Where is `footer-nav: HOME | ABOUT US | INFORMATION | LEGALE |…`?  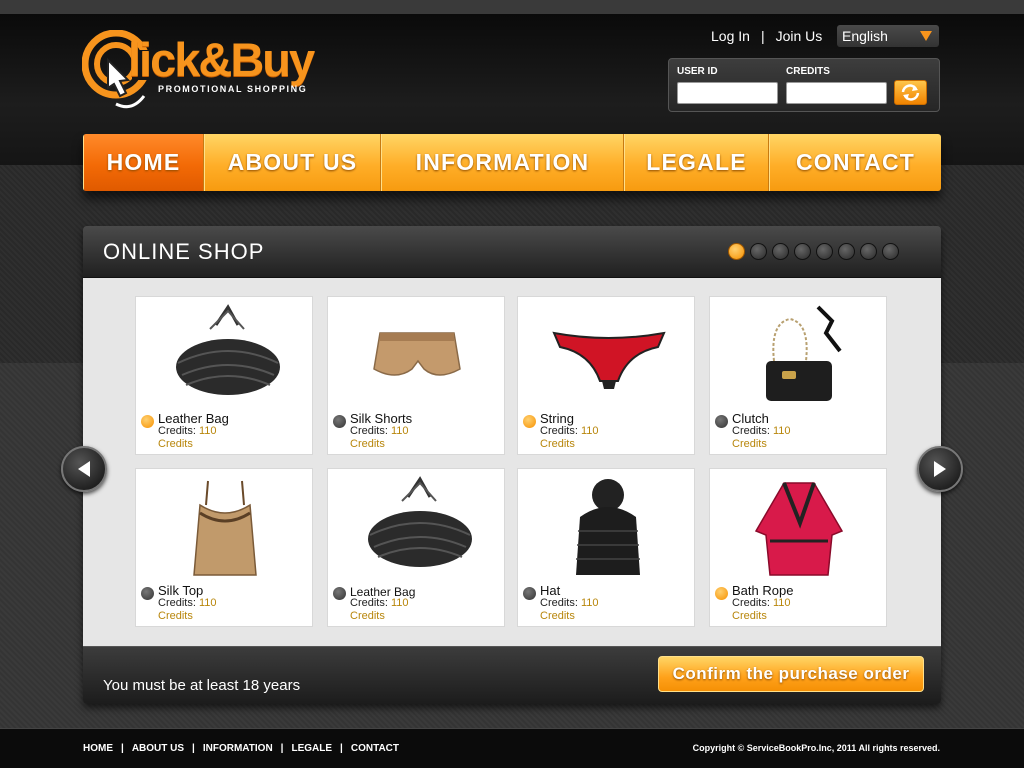 footer-nav: HOME | ABOUT US | INFORMATION | LEGALE |… is located at coordinates (241, 748).